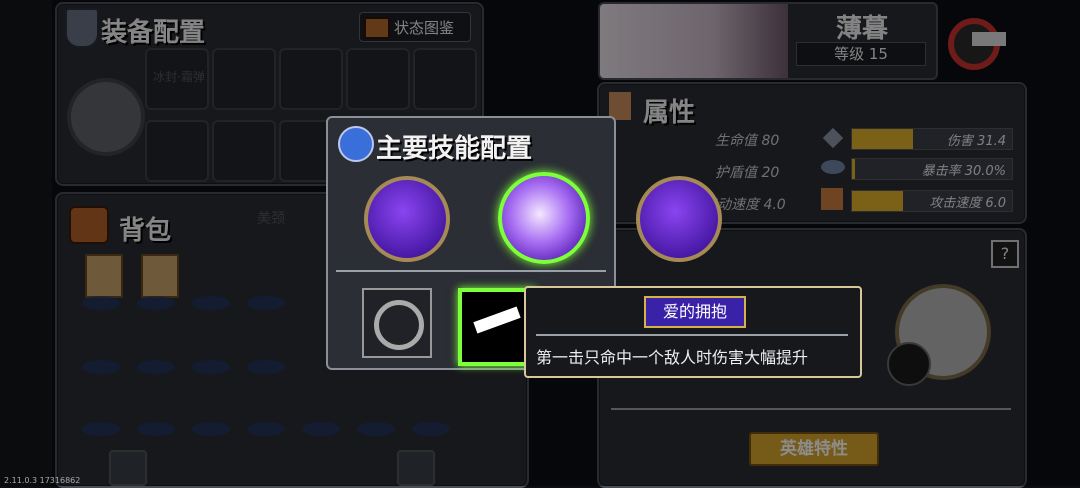  I want to click on stat-shield: 护盾值 20, so click(747, 173).